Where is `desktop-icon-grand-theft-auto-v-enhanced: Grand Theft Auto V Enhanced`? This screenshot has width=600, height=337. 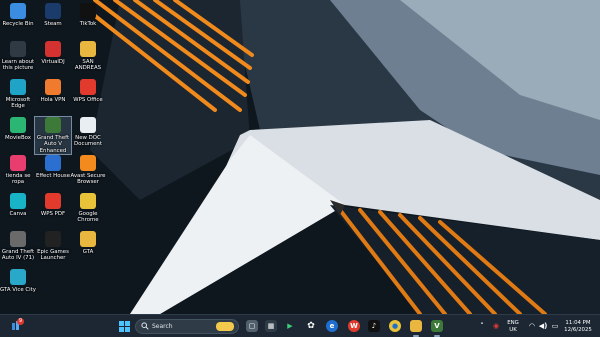
desktop-icon-grand-theft-auto-v-enhanced: Grand Theft Auto V Enhanced is located at coordinates (53, 135).